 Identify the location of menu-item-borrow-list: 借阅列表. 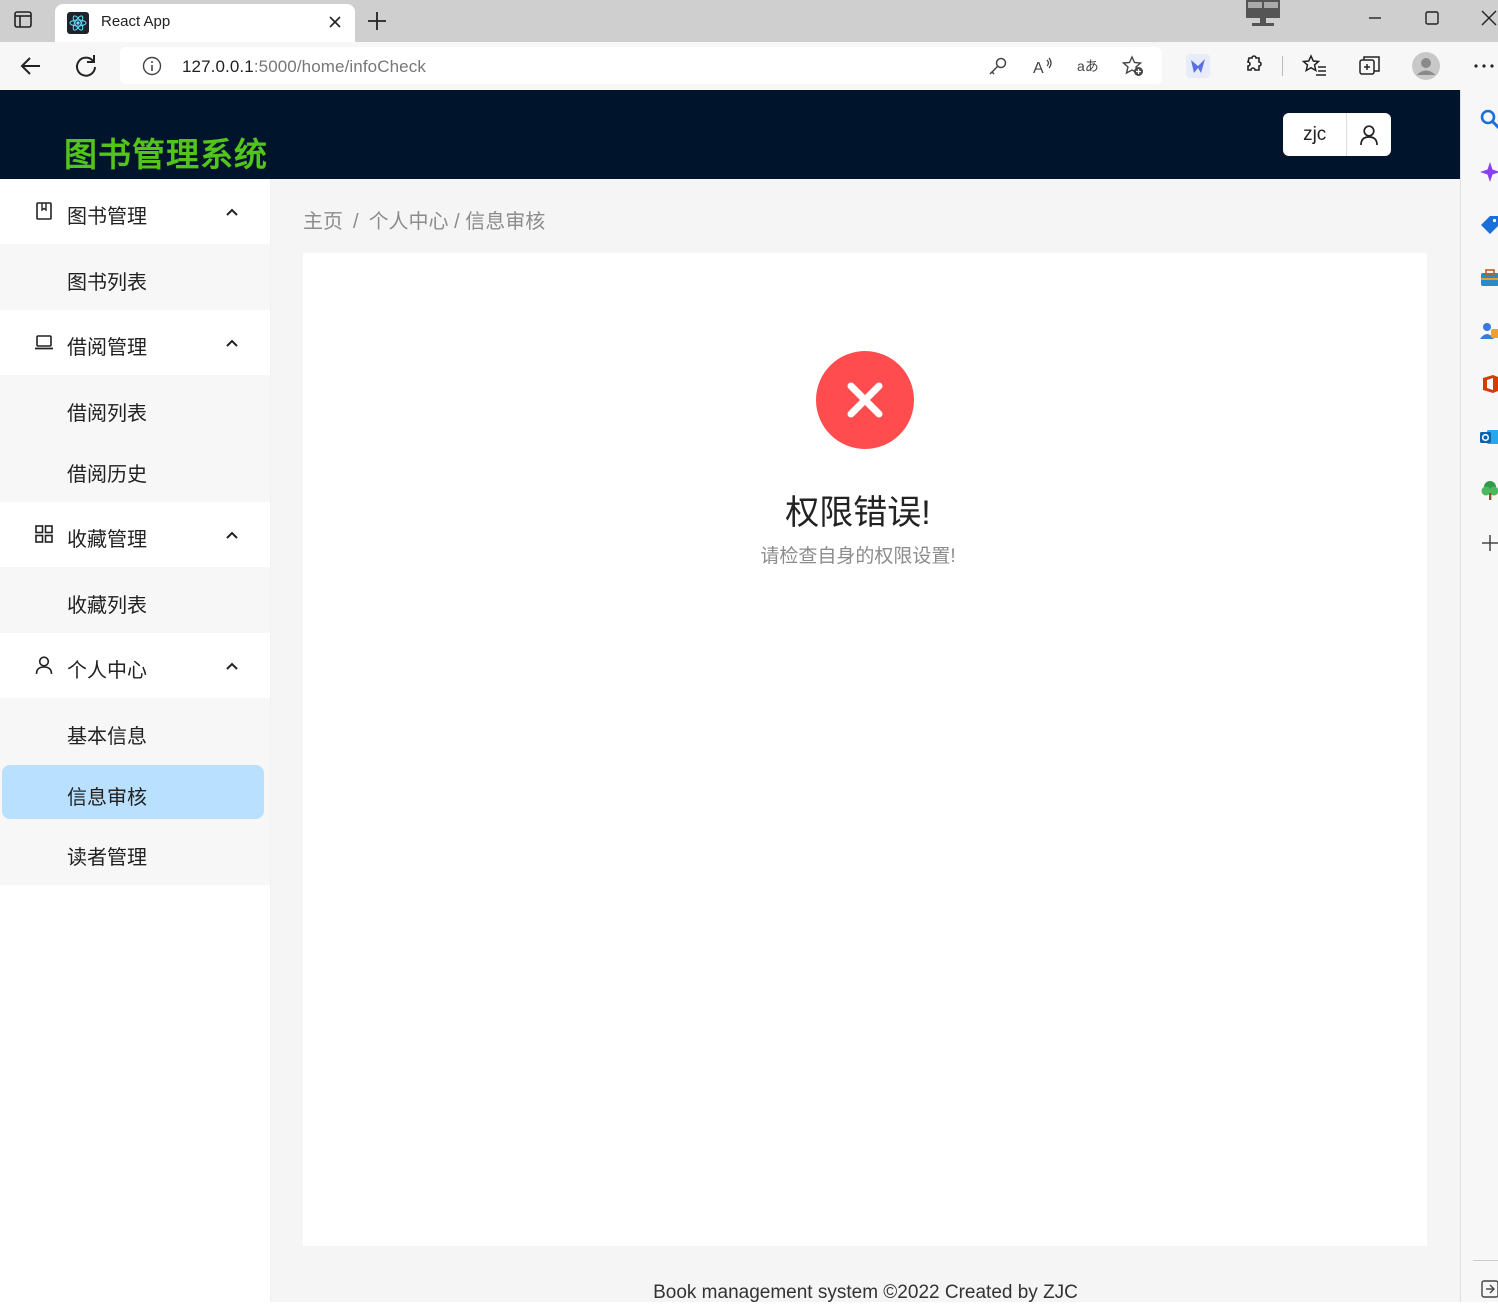
(135, 408).